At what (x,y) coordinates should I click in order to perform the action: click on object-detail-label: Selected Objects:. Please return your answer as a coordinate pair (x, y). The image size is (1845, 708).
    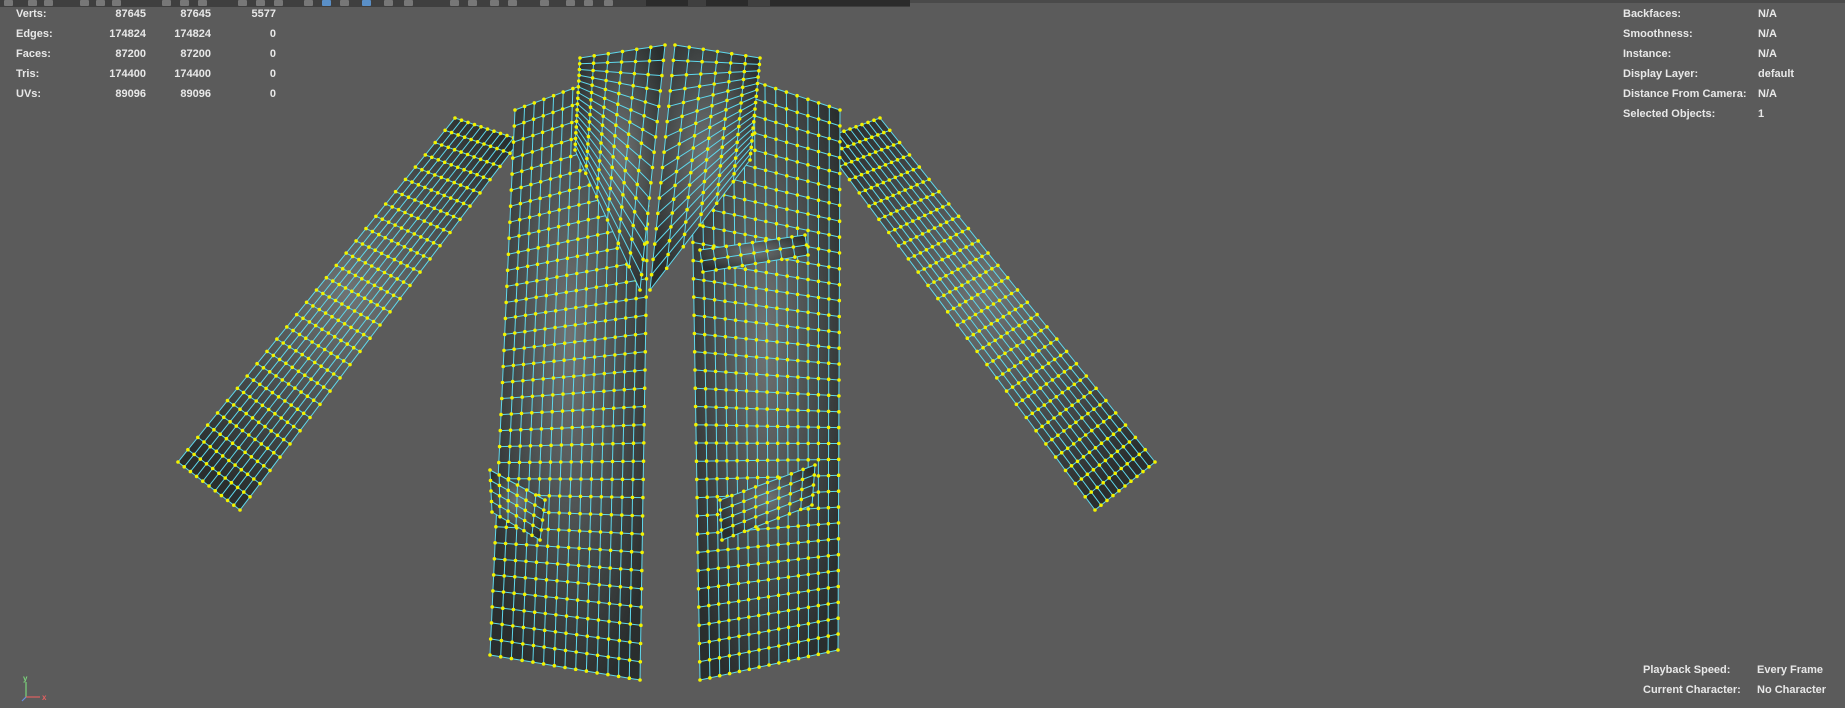
    Looking at the image, I should click on (1669, 114).